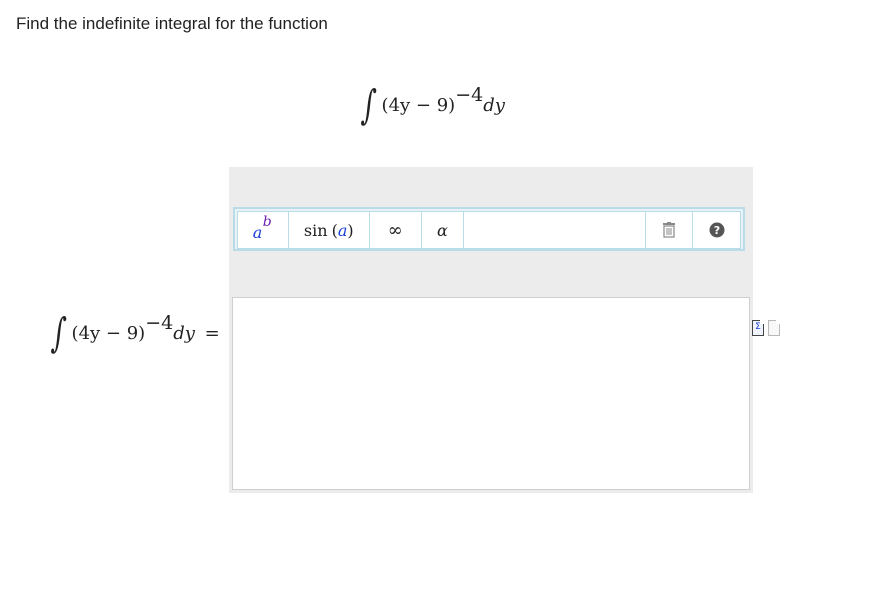  I want to click on sine-function-button: sin (a), so click(329, 230).